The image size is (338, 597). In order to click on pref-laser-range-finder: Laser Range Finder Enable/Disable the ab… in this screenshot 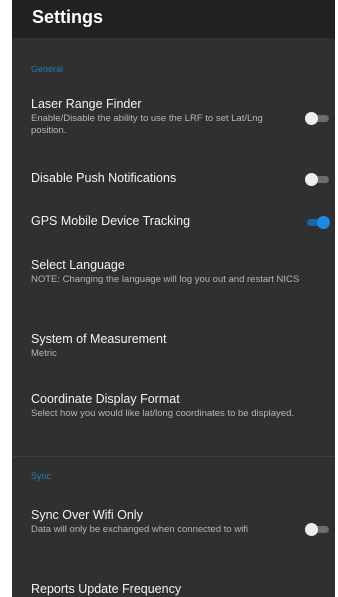, I will do `click(181, 116)`.